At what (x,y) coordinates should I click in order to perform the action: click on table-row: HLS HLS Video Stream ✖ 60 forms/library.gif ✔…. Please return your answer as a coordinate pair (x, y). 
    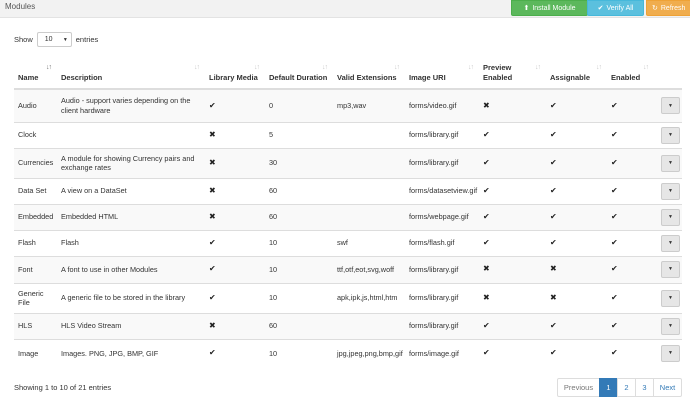
    Looking at the image, I should click on (348, 326).